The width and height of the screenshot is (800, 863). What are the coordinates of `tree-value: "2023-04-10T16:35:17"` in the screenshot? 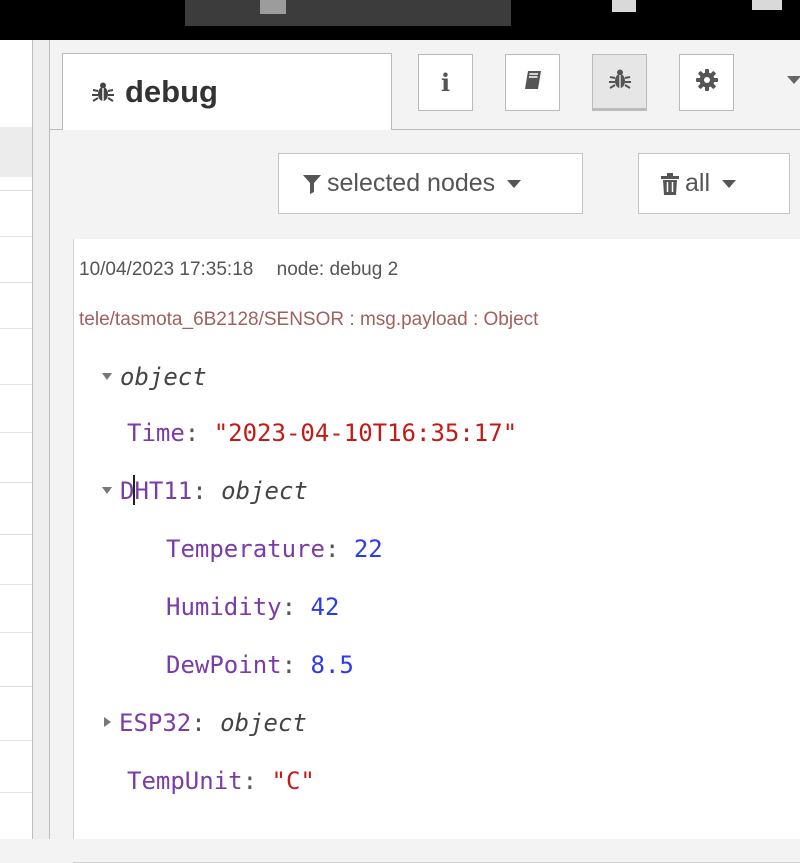 It's located at (365, 433).